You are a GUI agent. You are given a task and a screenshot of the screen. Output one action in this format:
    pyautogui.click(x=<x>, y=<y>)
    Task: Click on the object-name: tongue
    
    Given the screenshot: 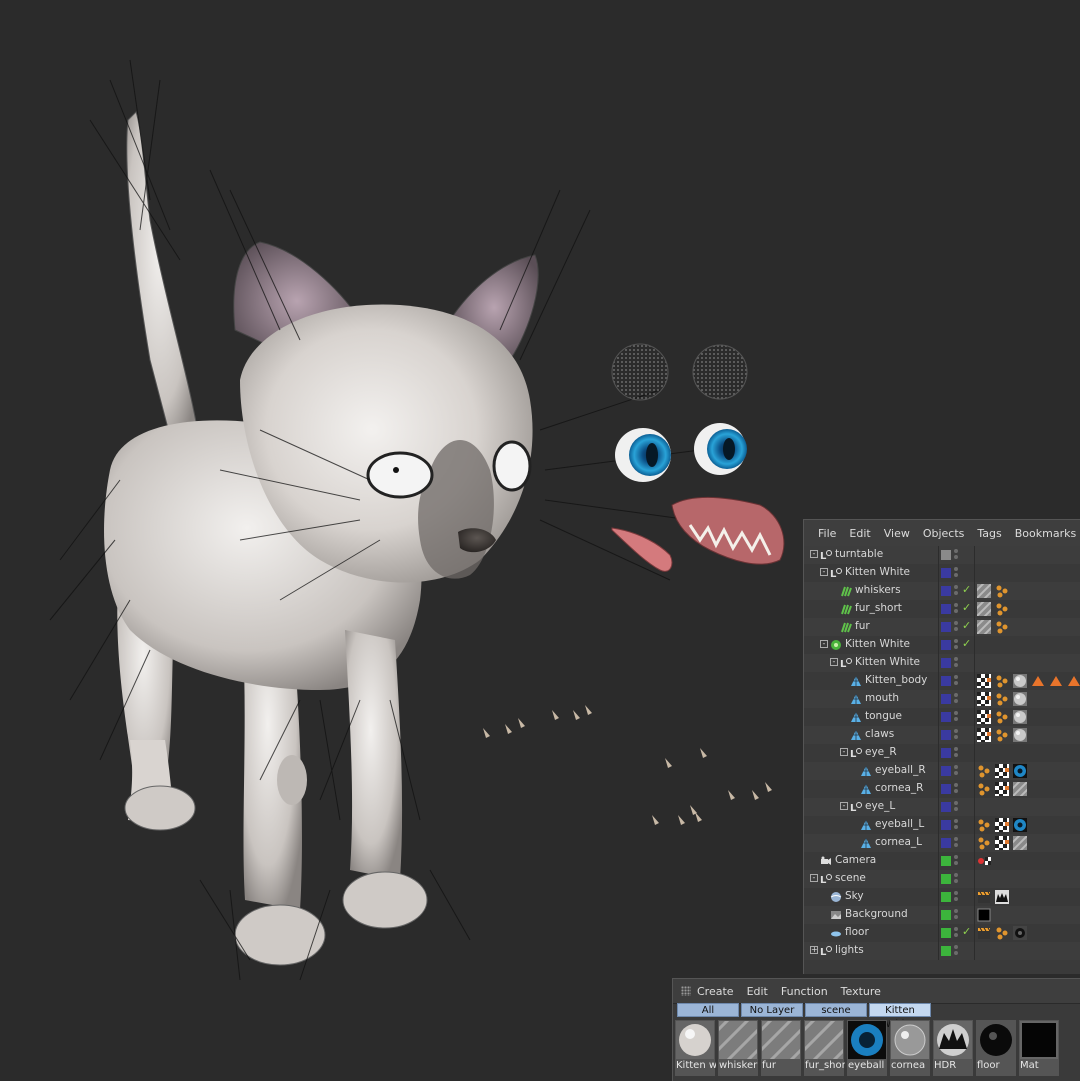 What is the action you would take?
    pyautogui.click(x=883, y=716)
    